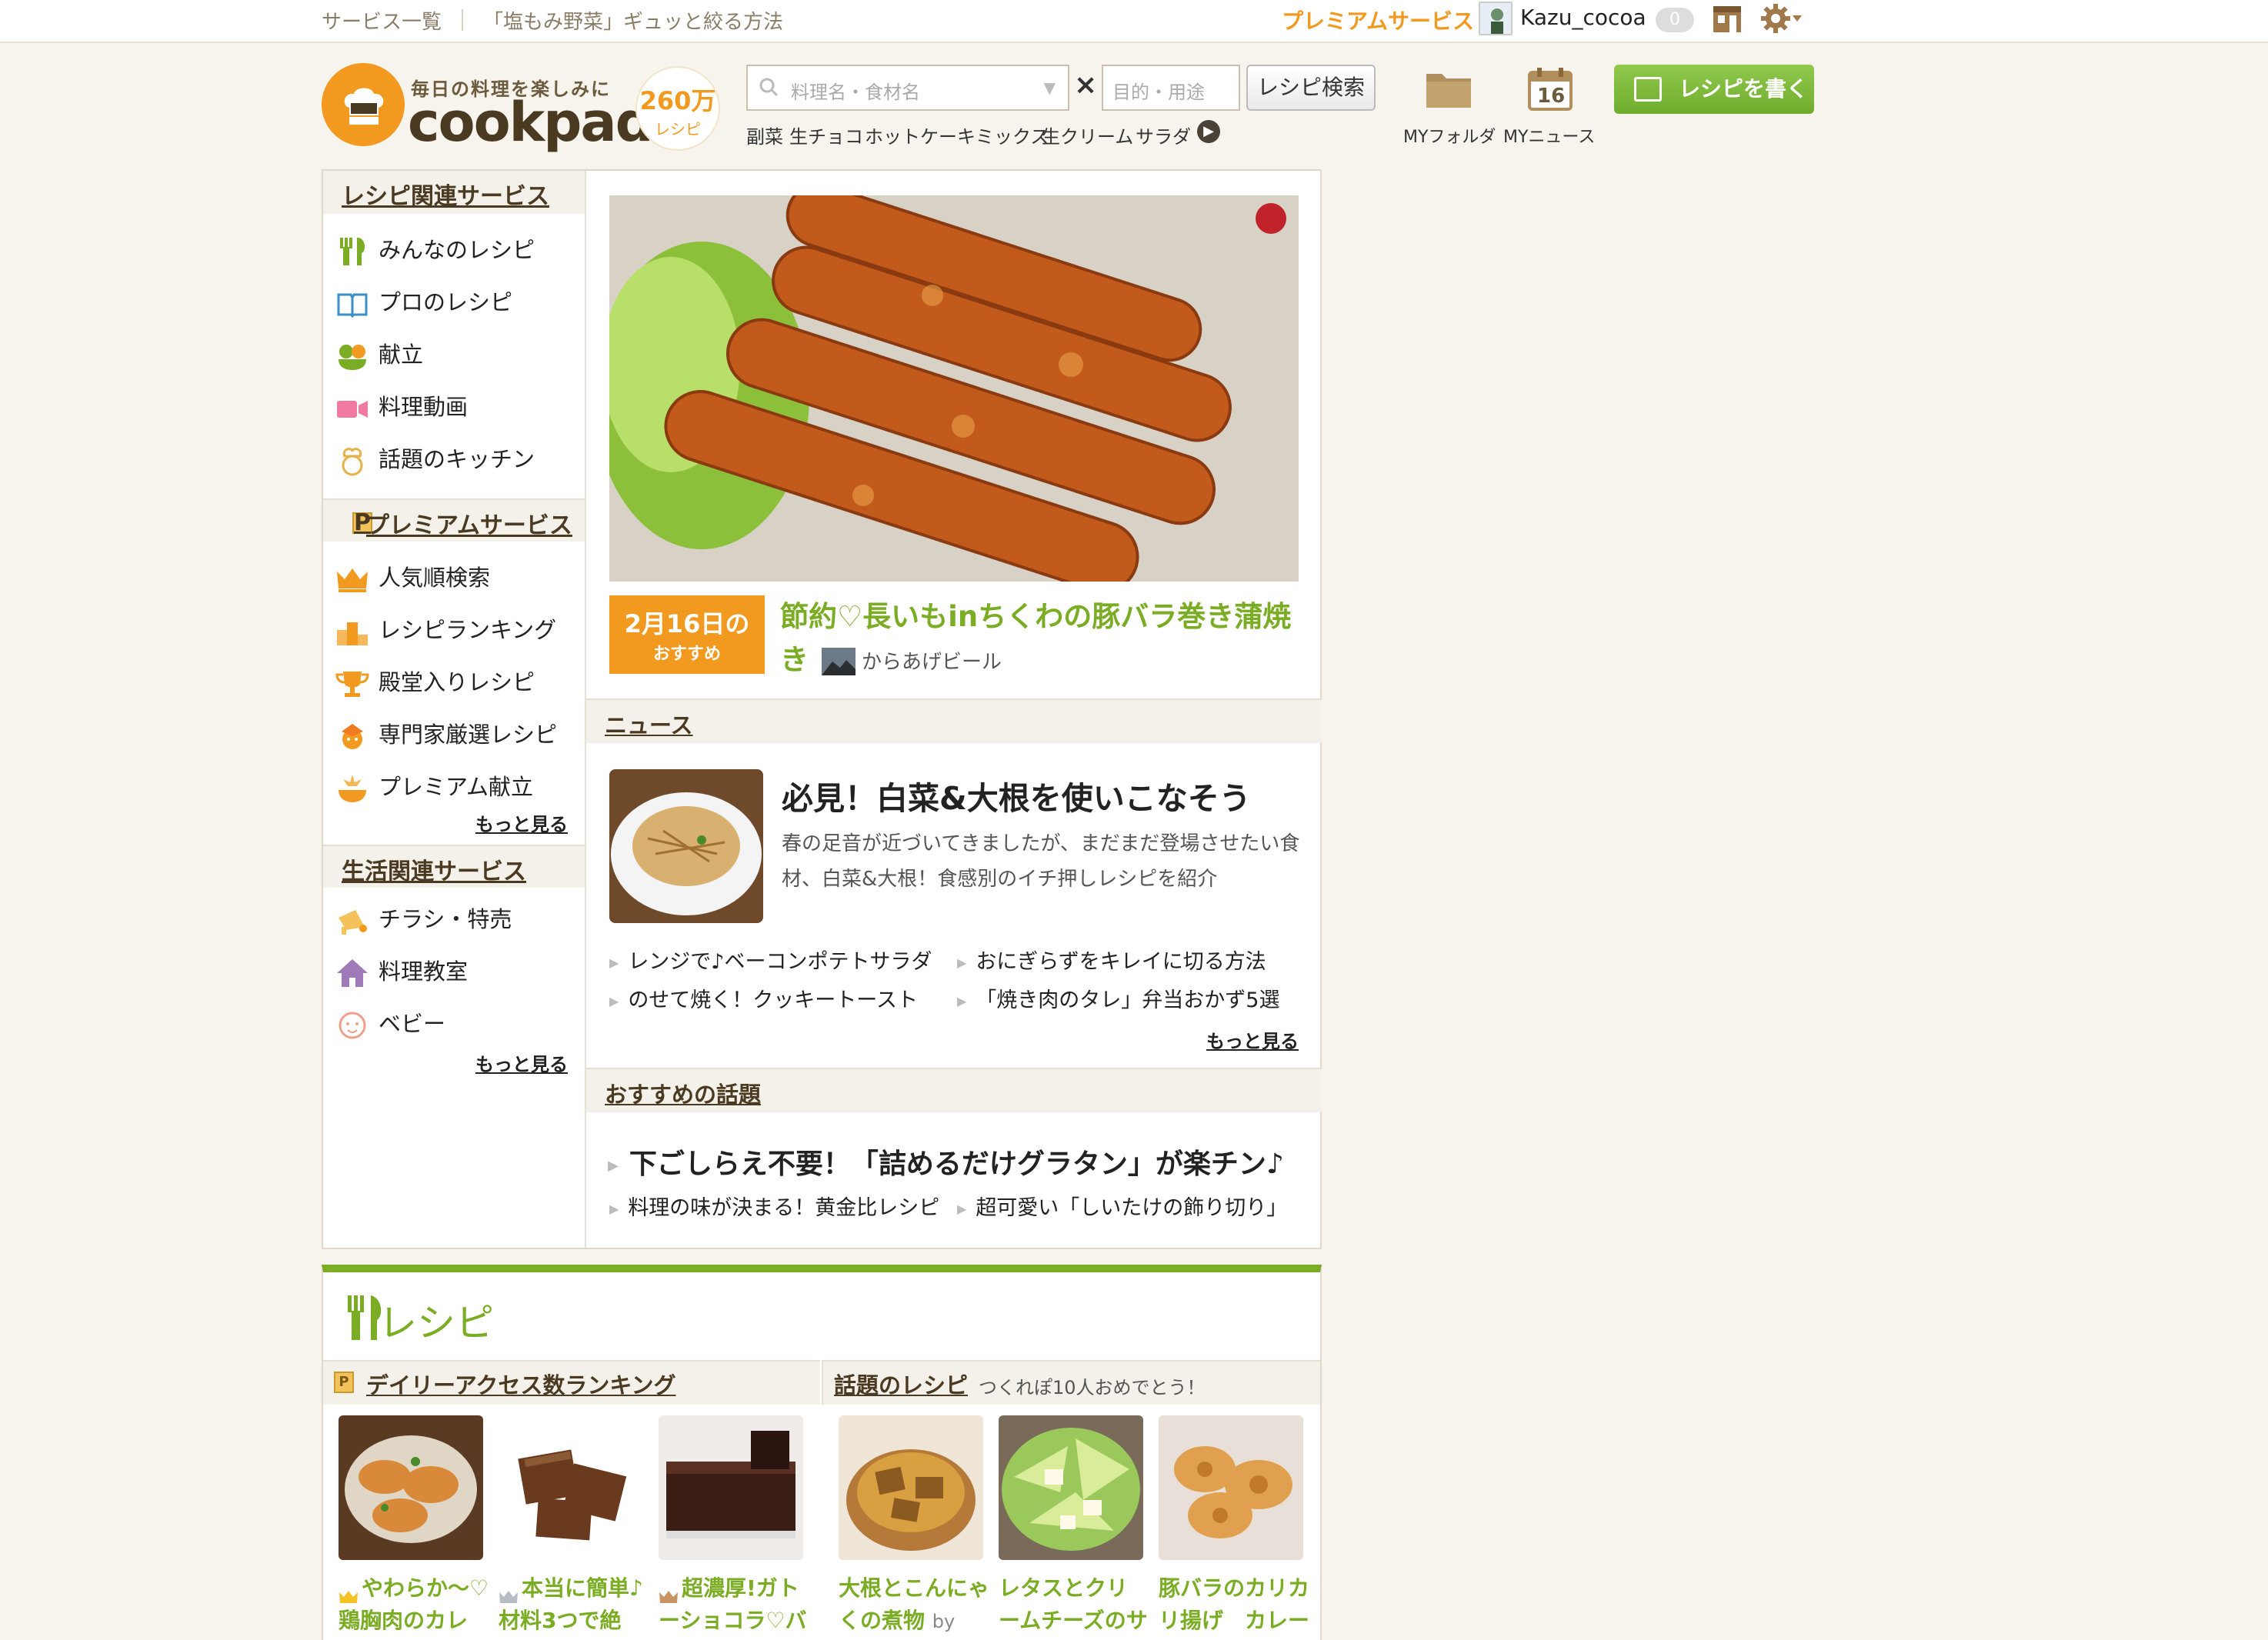 The image size is (2268, 1640). Describe the element at coordinates (531, 122) in the screenshot. I see `logo-wordmark: cookpad` at that location.